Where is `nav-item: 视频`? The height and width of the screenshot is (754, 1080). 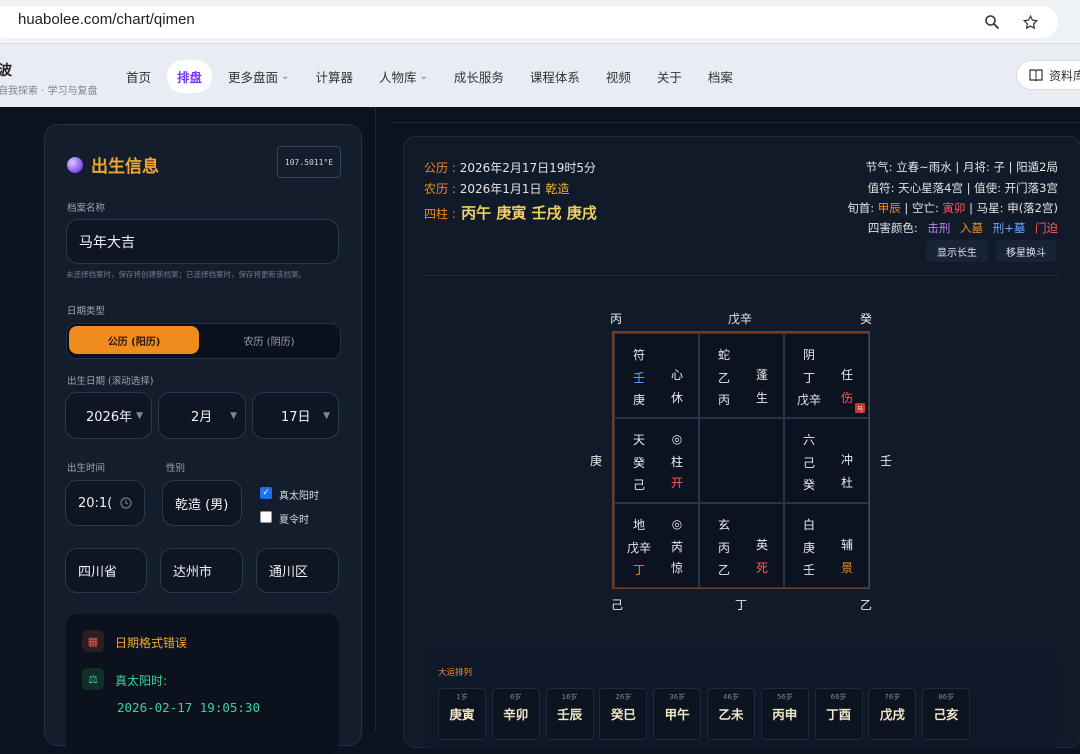 nav-item: 视频 is located at coordinates (618, 76).